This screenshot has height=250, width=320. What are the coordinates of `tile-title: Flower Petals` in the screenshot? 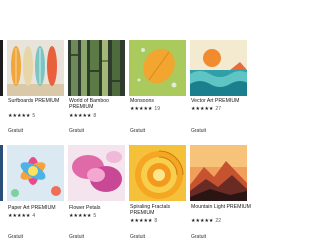 It's located at (85, 208).